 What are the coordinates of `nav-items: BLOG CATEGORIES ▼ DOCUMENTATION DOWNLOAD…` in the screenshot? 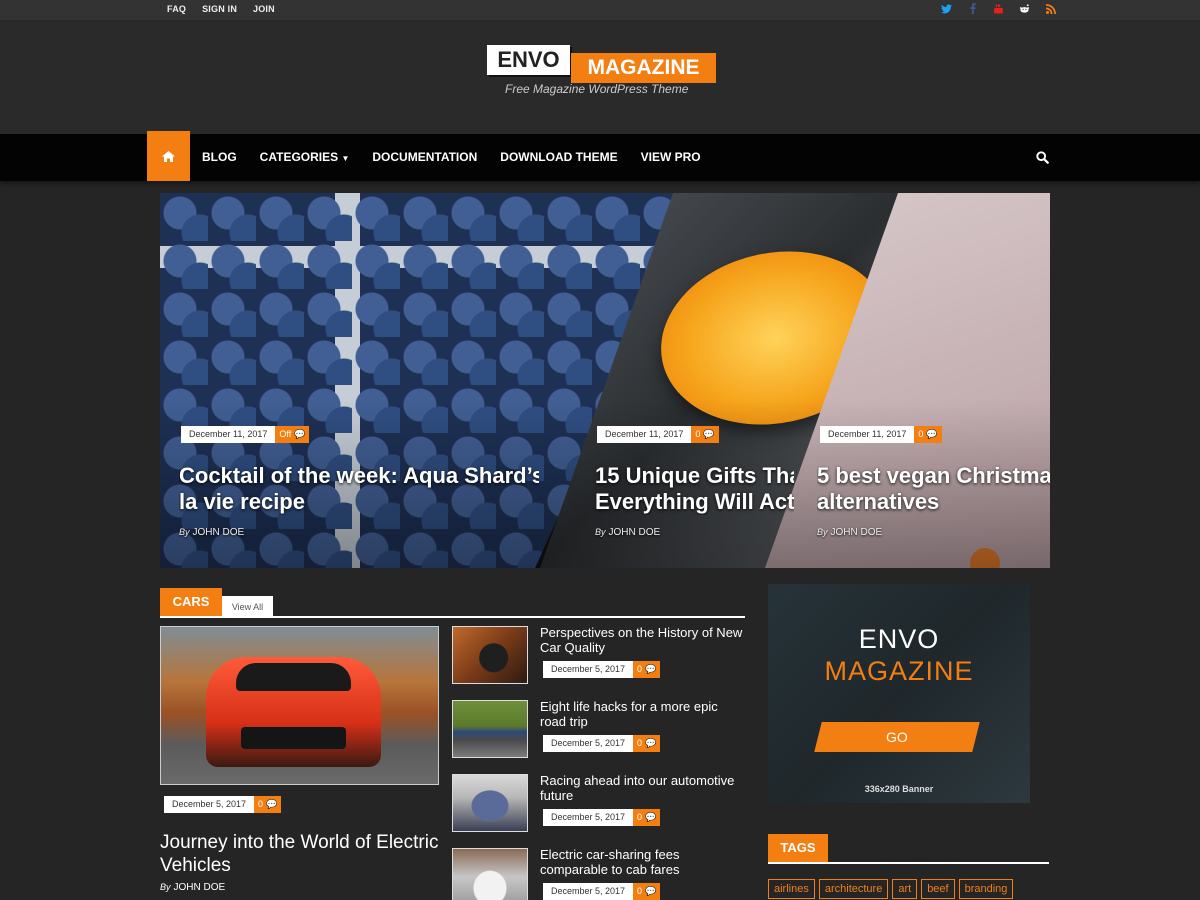 It's located at (451, 157).